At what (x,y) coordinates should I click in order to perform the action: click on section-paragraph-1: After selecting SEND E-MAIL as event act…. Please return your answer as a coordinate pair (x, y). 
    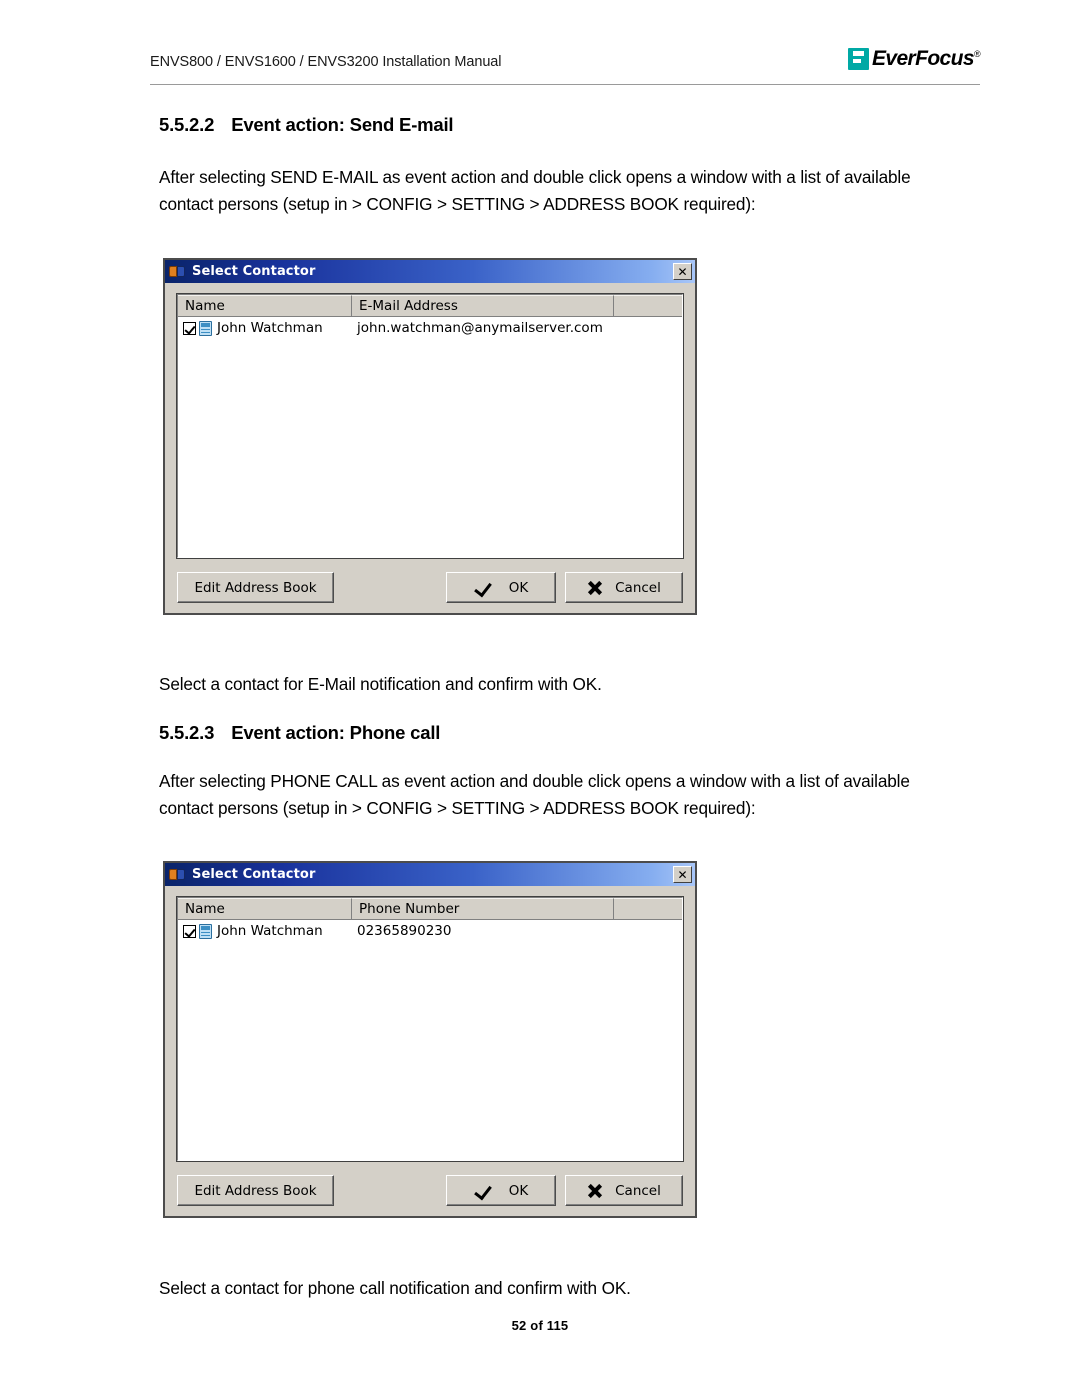
    Looking at the image, I should click on (535, 190).